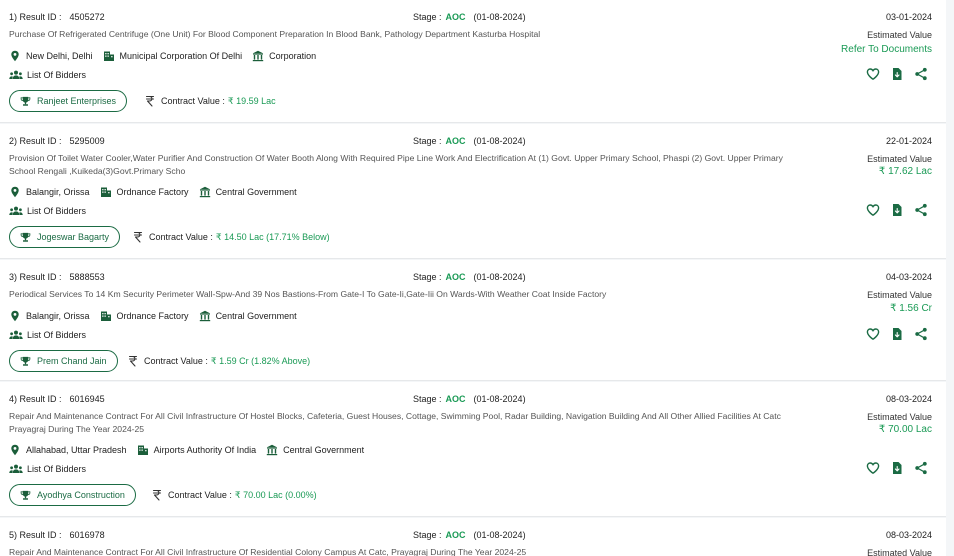 This screenshot has width=954, height=556. Describe the element at coordinates (63, 361) in the screenshot. I see `winner-badge: Prem Chand Jain` at that location.